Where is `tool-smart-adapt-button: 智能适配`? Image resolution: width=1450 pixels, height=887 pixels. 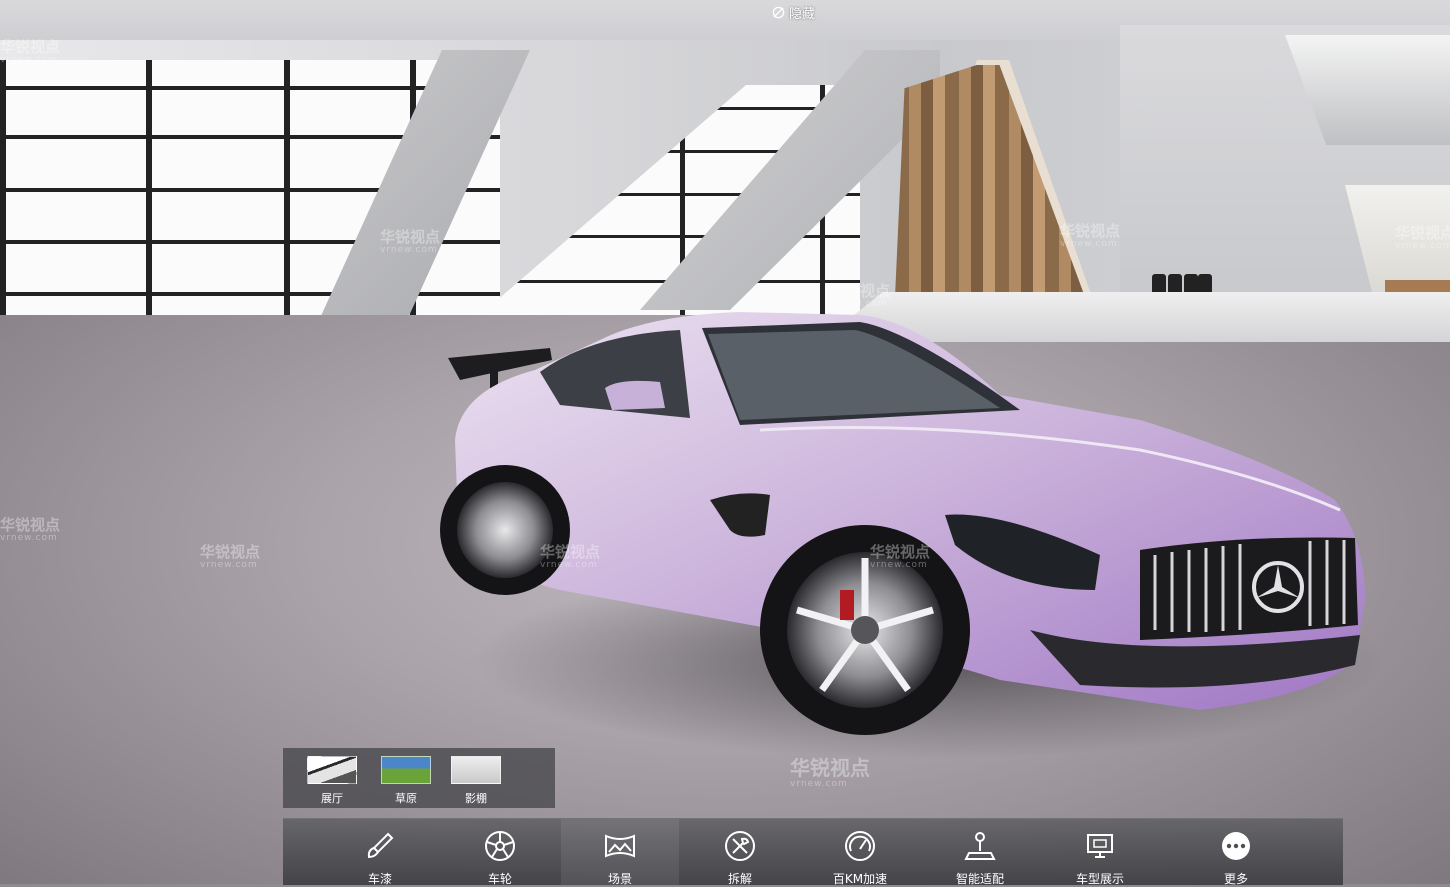 tool-smart-adapt-button: 智能适配 is located at coordinates (980, 852).